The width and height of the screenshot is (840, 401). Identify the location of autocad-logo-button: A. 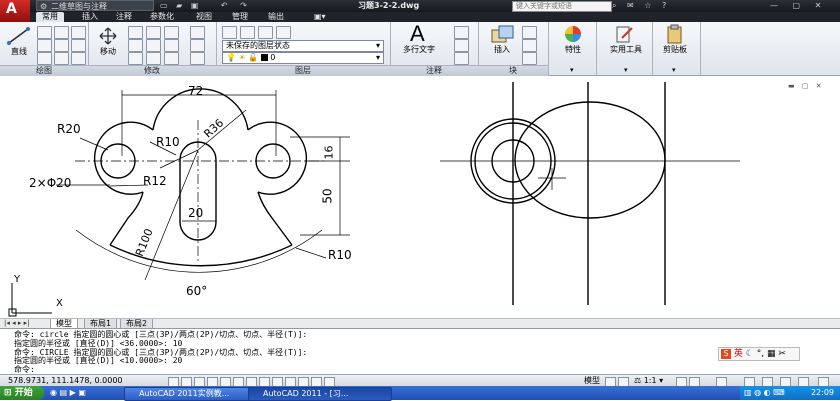
(15, 11).